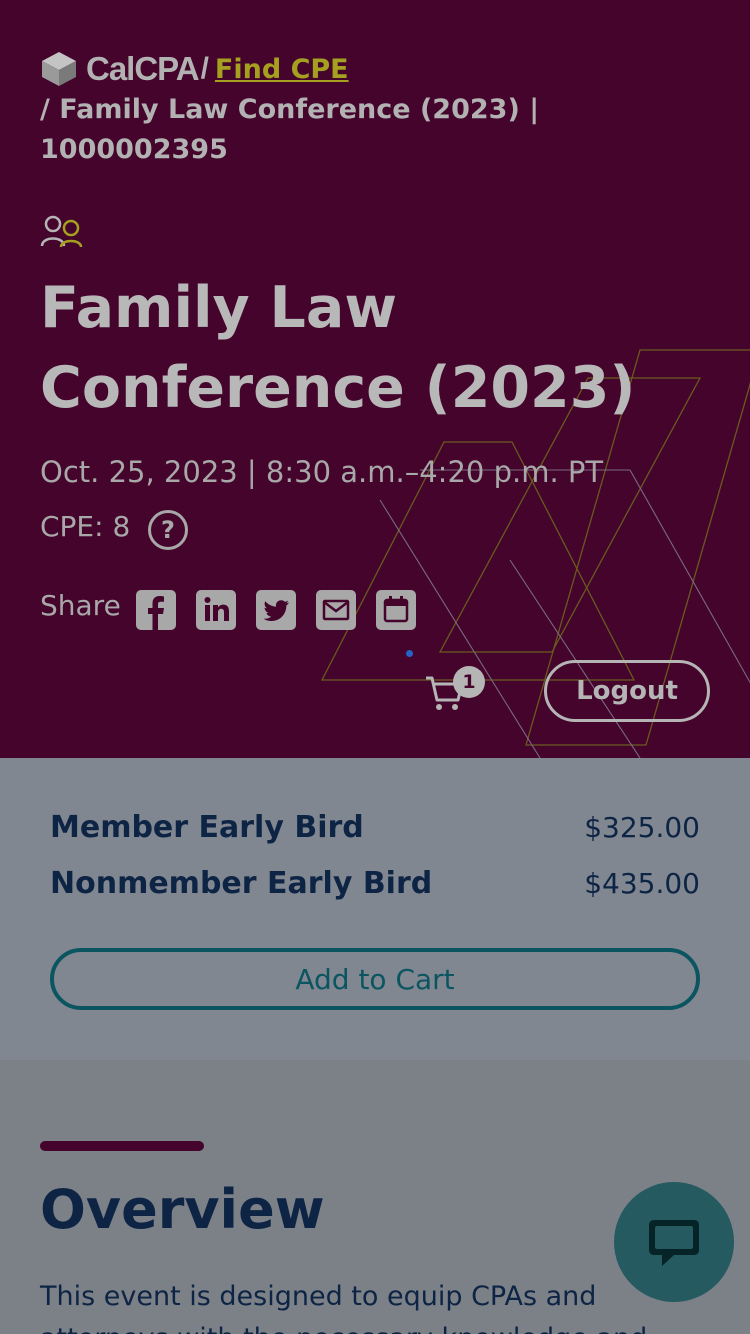 This screenshot has height=1334, width=750. Describe the element at coordinates (156, 610) in the screenshot. I see `facebook-icon` at that location.